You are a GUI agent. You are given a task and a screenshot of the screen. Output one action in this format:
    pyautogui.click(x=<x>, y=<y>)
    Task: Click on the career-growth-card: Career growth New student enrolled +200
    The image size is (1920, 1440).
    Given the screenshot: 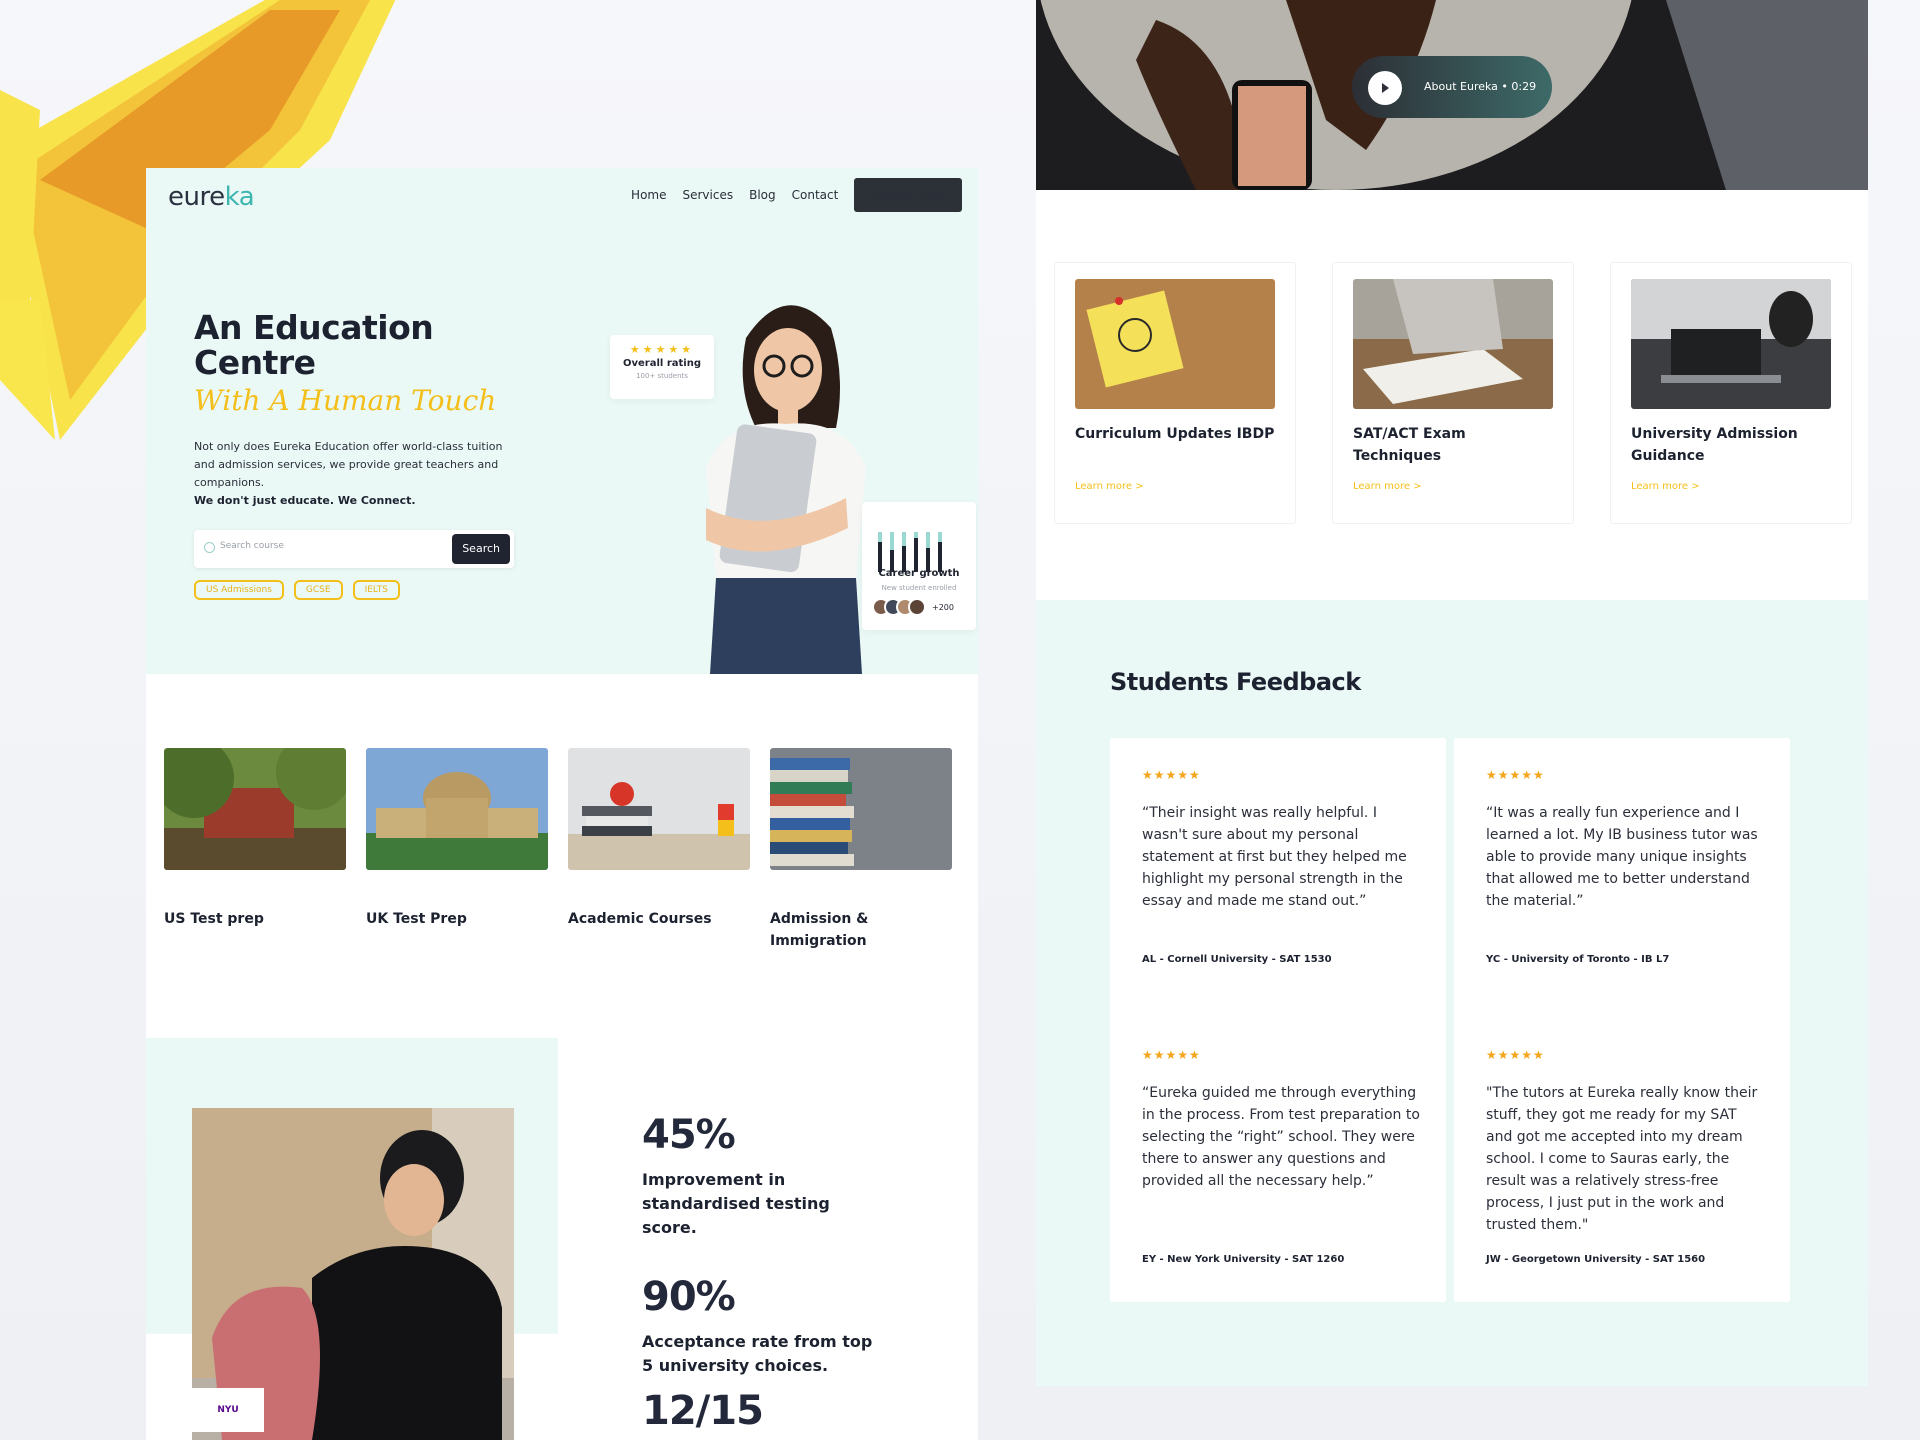 What is the action you would take?
    pyautogui.click(x=919, y=566)
    